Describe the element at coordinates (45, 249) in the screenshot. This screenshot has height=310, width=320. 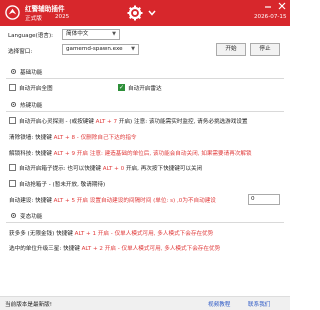
I see `row-text: 选中的单位升级三星: 快捷键` at that location.